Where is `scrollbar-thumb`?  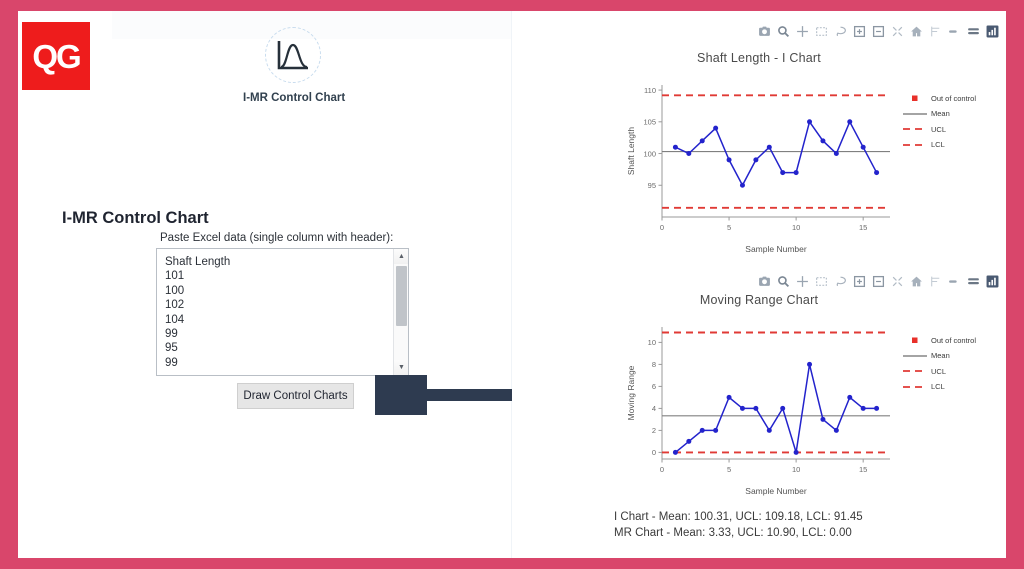 scrollbar-thumb is located at coordinates (401, 296).